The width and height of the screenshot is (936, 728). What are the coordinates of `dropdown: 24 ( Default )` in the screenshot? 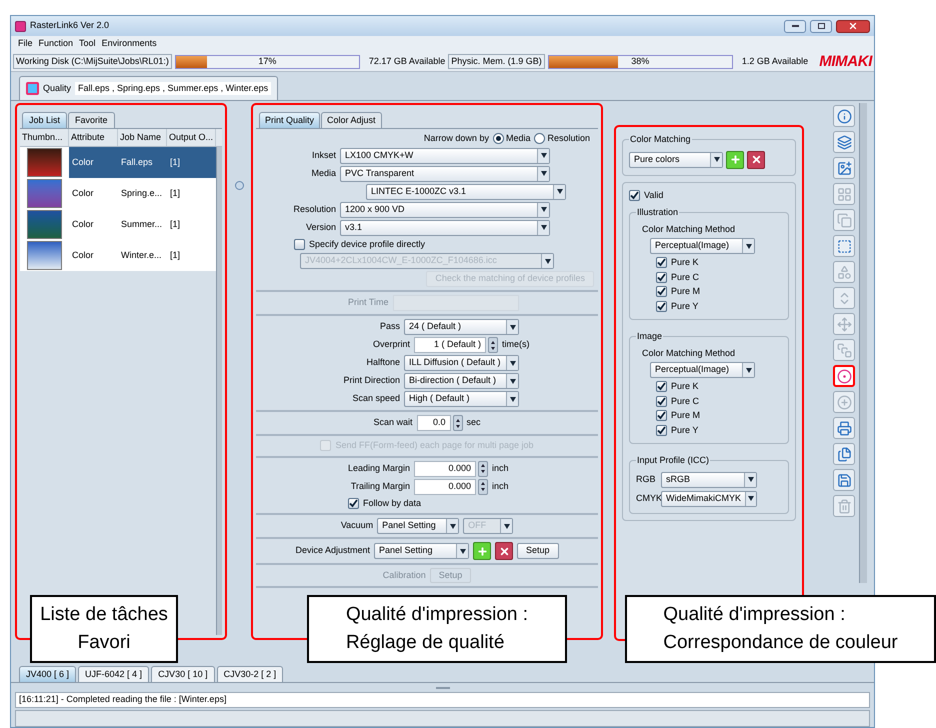 It's located at (461, 327).